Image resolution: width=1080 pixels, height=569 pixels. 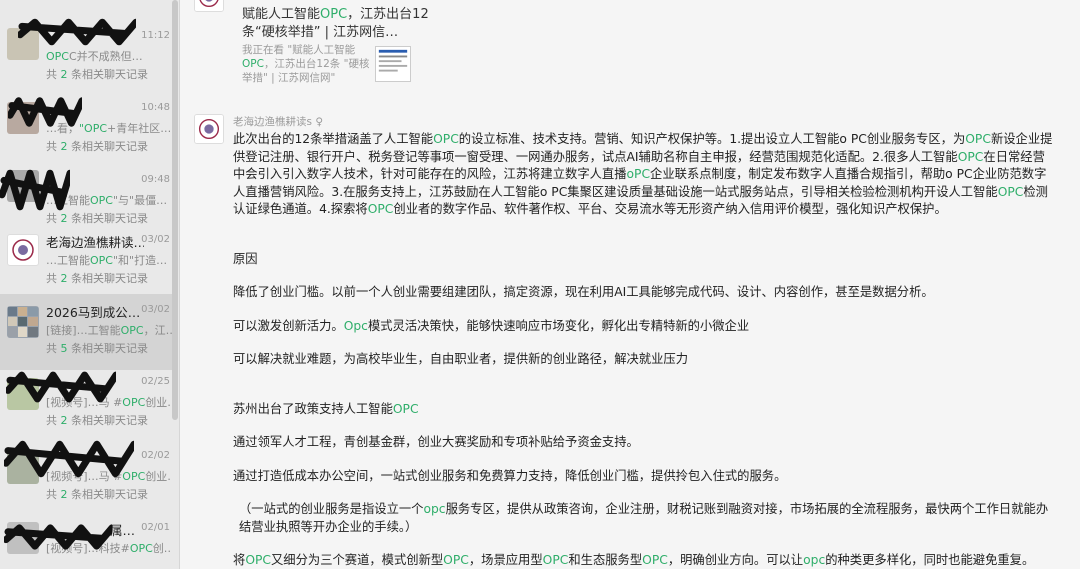 What do you see at coordinates (643, 410) in the screenshot?
I see `paragraph-suzhou-title: 苏州出台了政策支持人工智能OPC` at bounding box center [643, 410].